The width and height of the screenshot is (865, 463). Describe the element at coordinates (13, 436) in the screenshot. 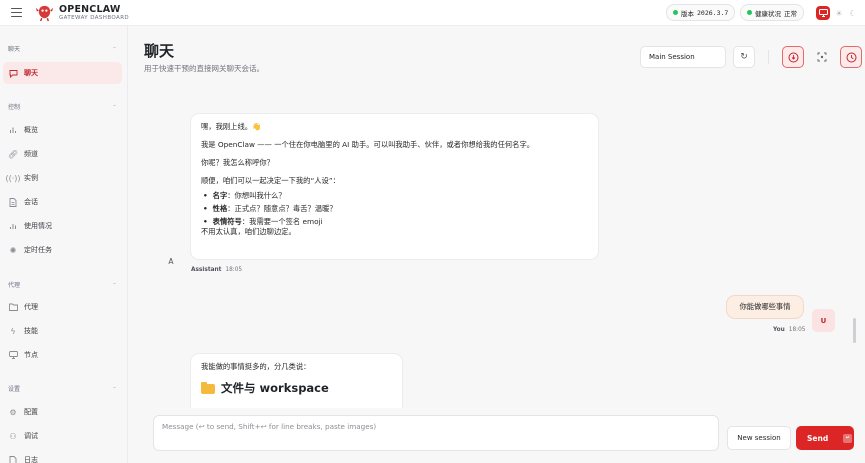

I see `bug-icon: ⚇` at that location.